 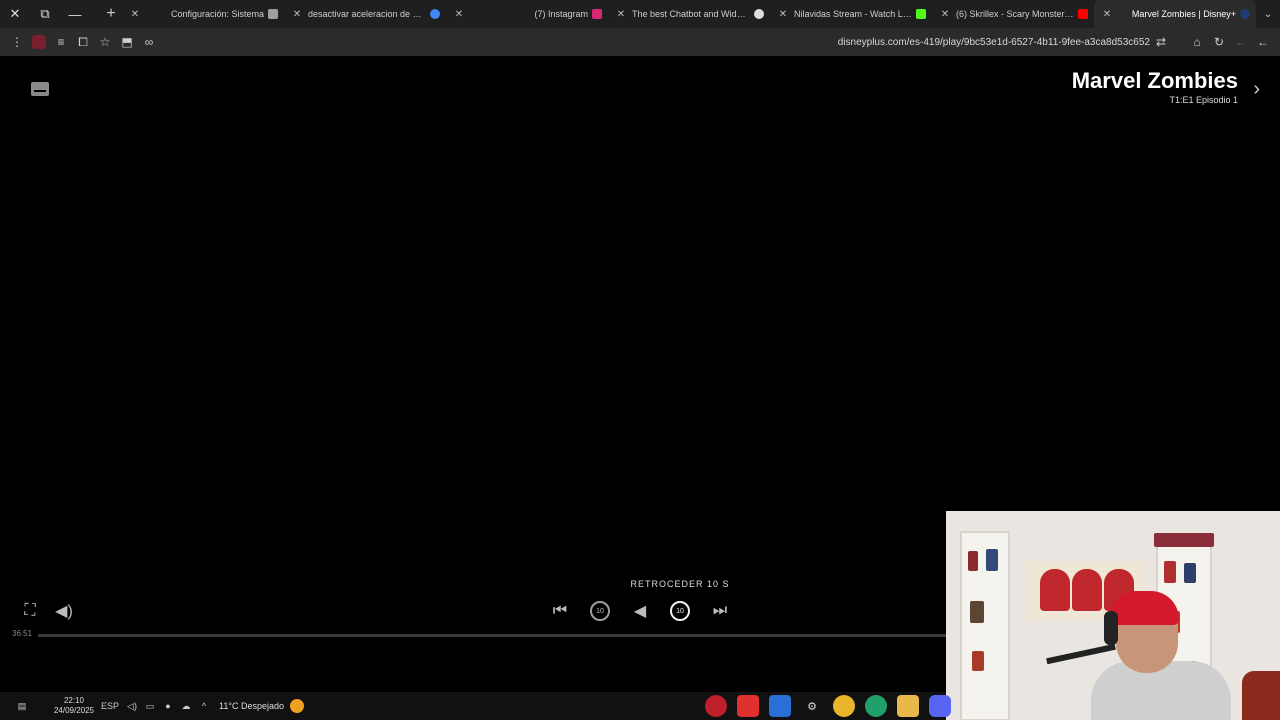 I want to click on rewind-10-button: 10, so click(x=600, y=611).